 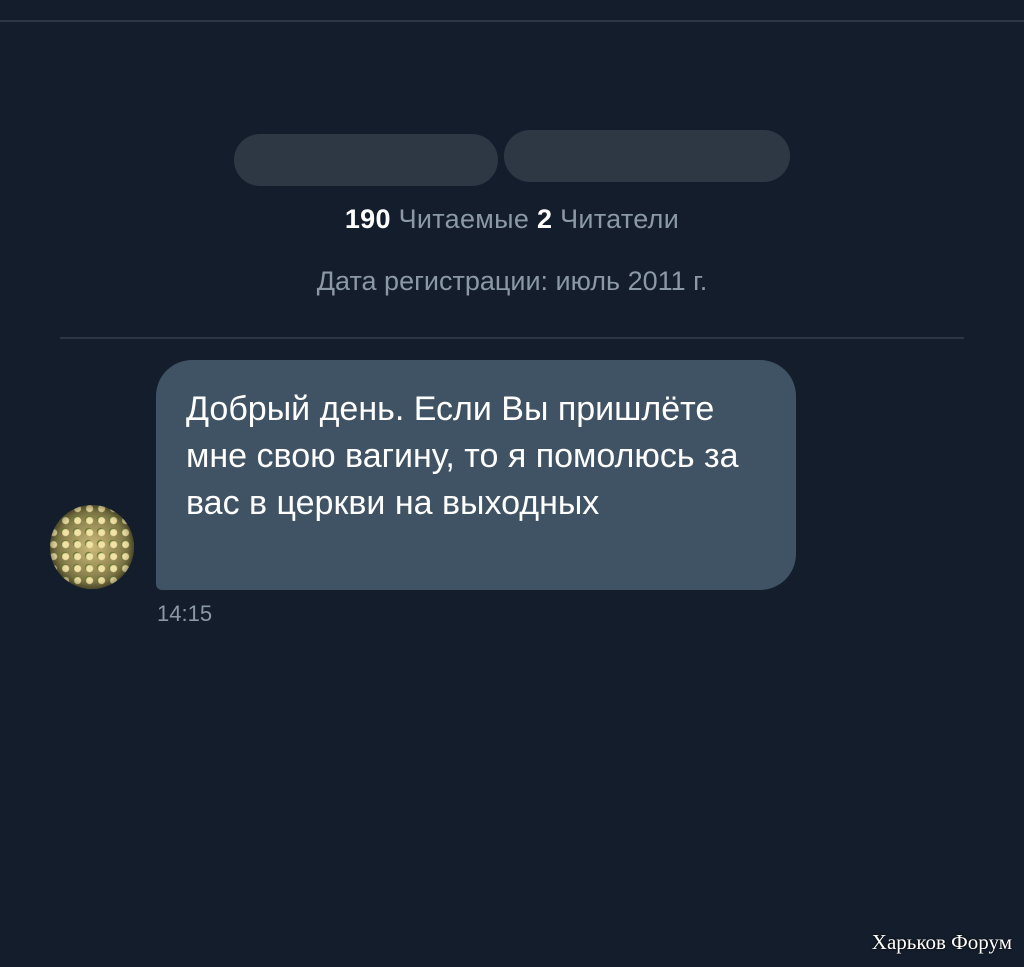 I want to click on following-count: 190, so click(x=368, y=219).